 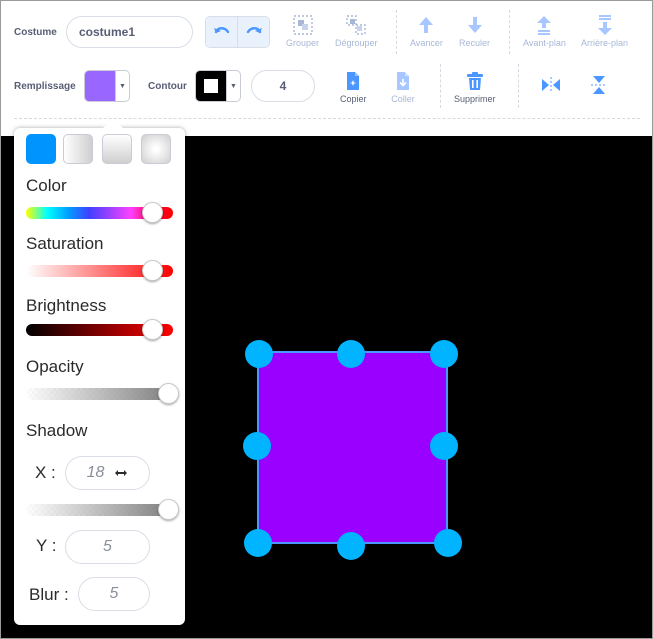 I want to click on undo-redo-group, so click(x=237, y=32).